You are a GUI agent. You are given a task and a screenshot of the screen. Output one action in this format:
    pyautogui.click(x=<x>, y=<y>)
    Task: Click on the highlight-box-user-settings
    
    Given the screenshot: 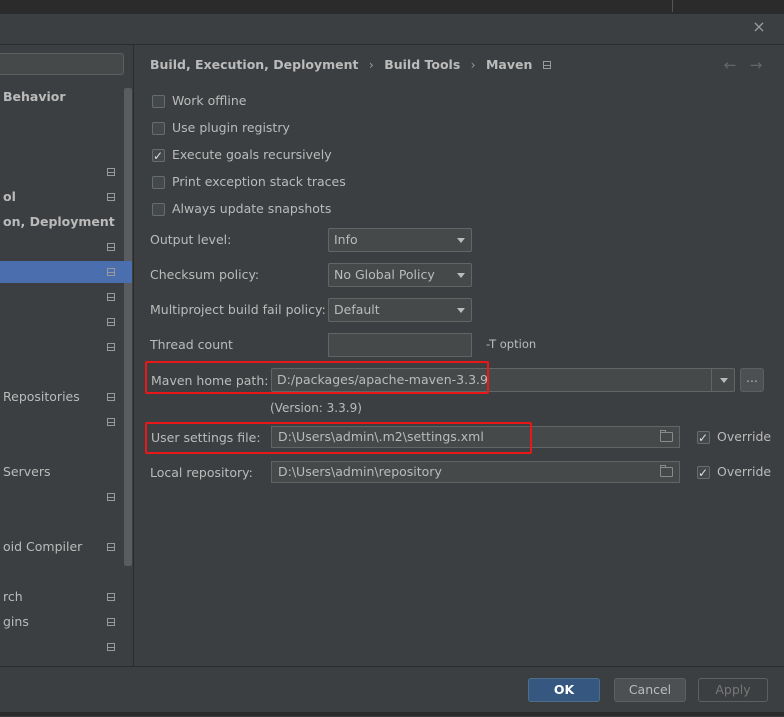 What is the action you would take?
    pyautogui.click(x=338, y=438)
    